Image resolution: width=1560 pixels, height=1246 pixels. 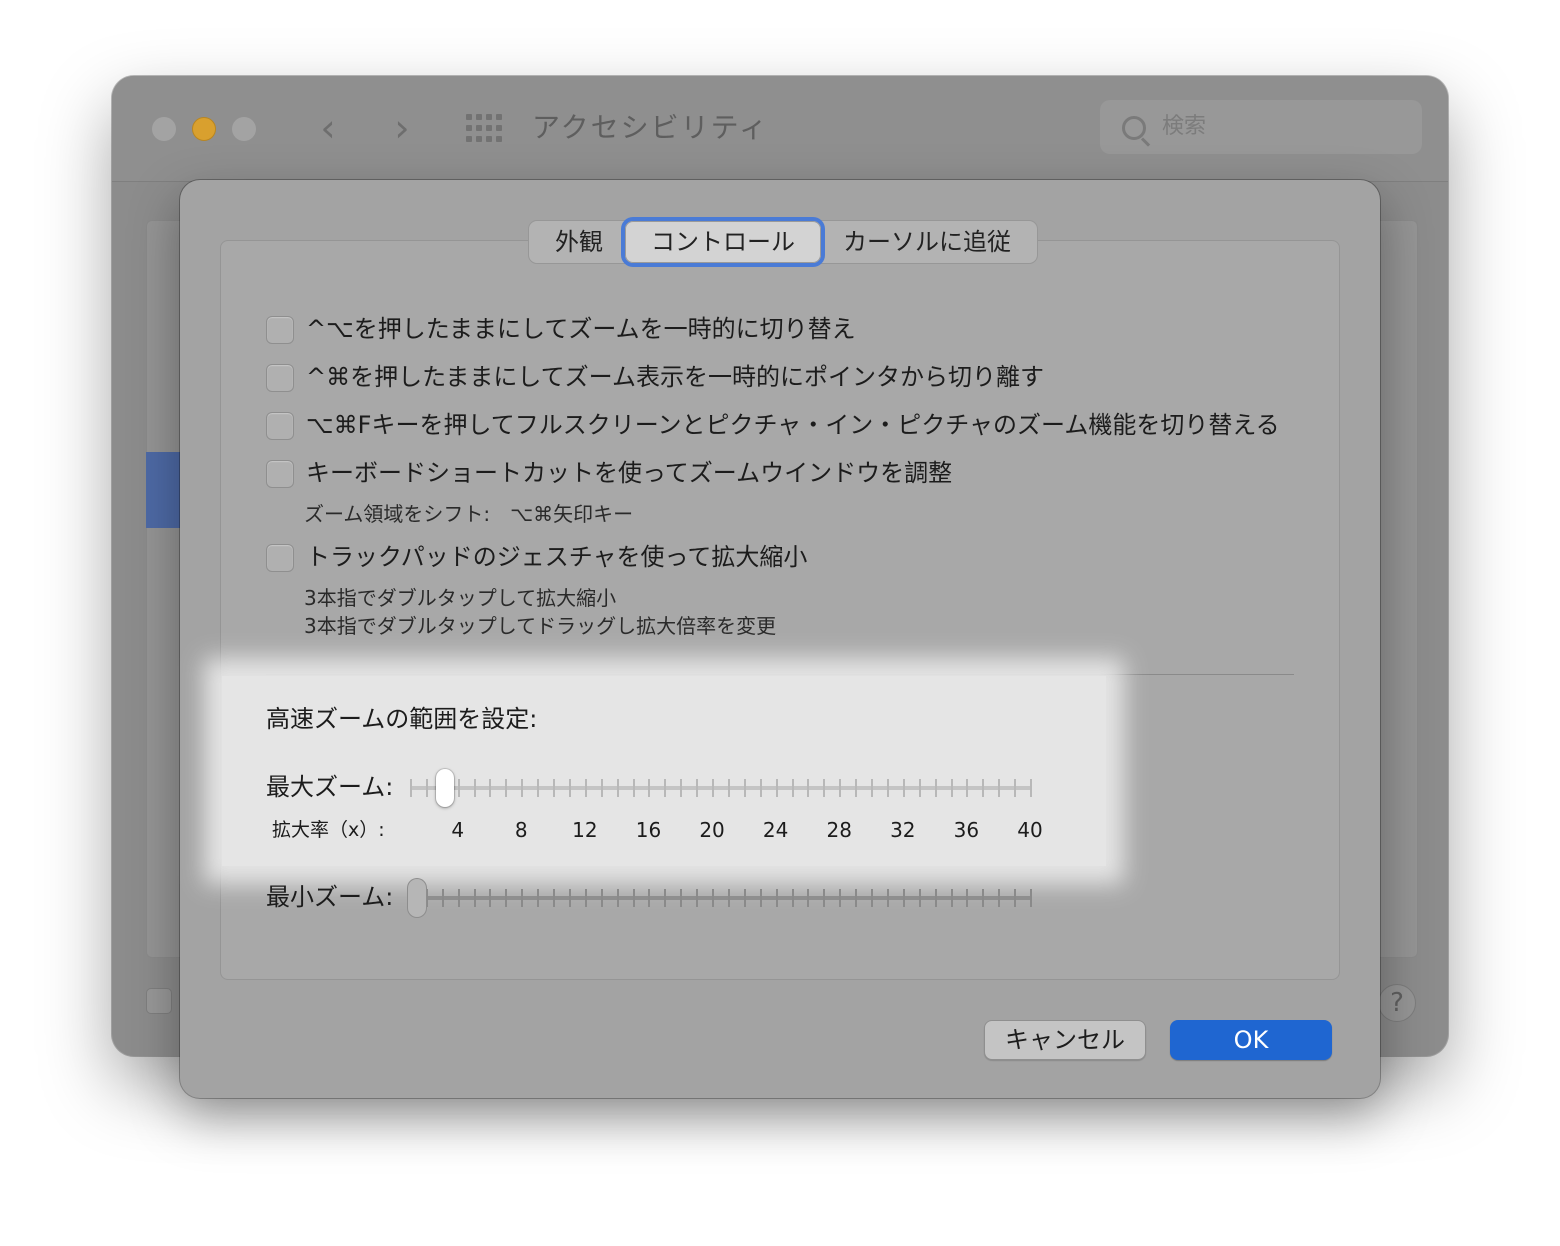 I want to click on scale-value: 12, so click(x=585, y=830).